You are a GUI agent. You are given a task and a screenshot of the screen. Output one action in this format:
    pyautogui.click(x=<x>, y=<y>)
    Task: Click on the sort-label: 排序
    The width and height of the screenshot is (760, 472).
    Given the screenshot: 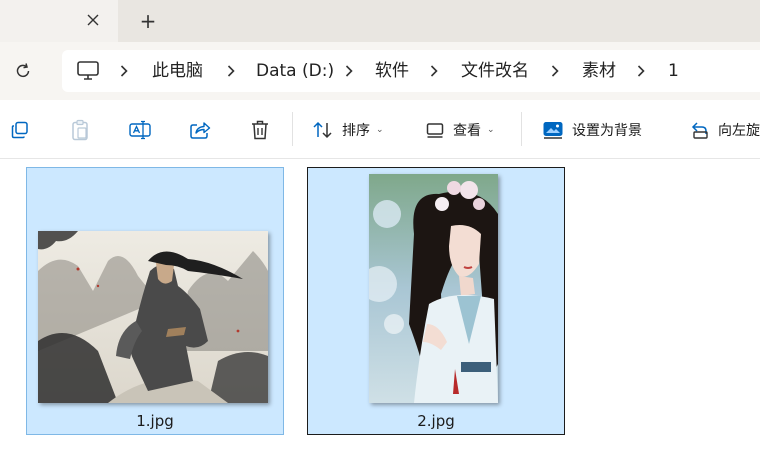 What is the action you would take?
    pyautogui.click(x=356, y=131)
    